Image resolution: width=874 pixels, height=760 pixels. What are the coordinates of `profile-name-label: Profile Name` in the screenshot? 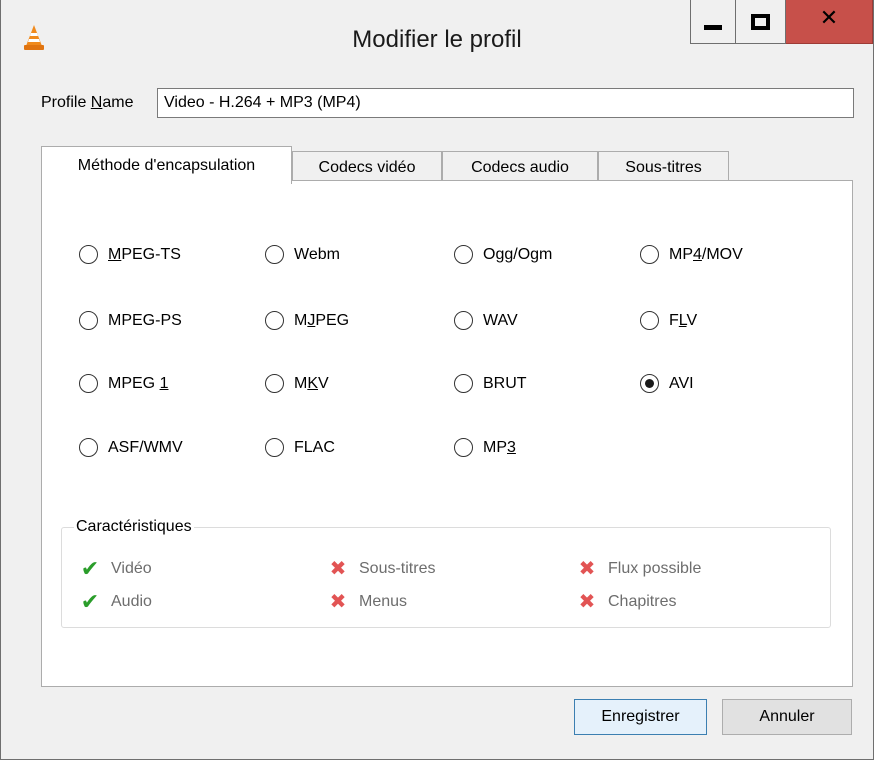 It's located at (87, 103).